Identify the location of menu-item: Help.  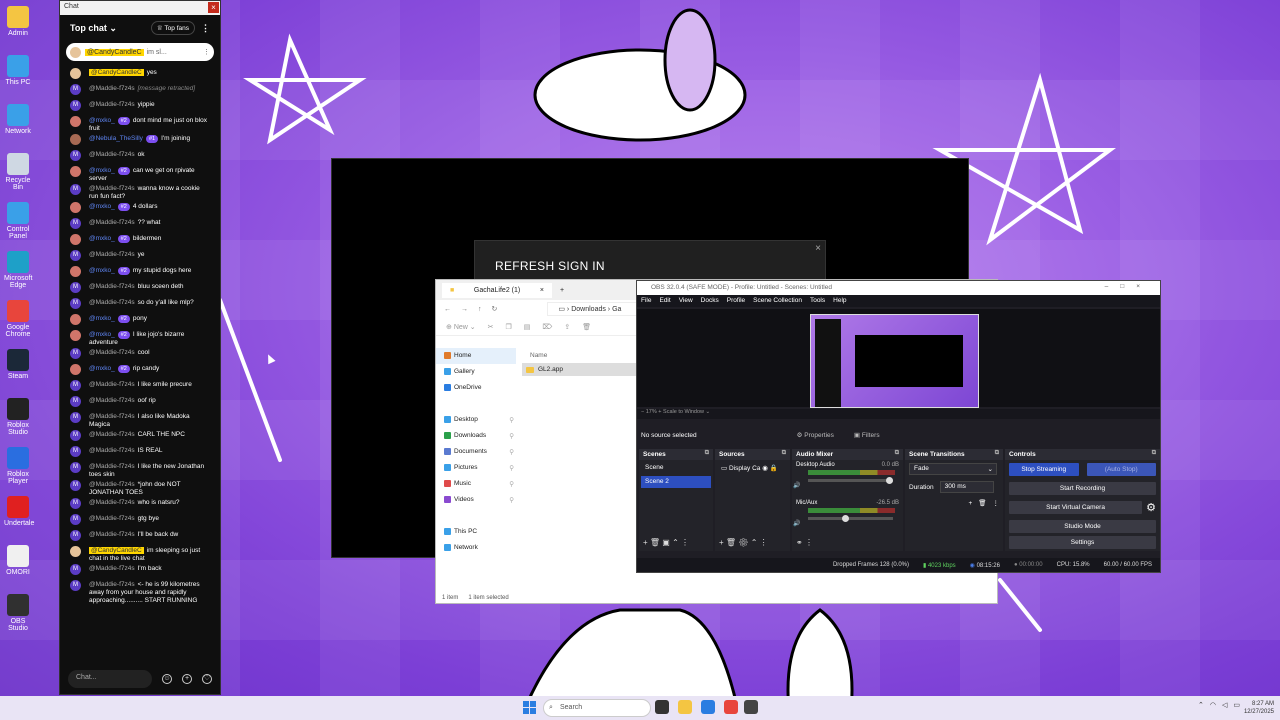
(839, 301).